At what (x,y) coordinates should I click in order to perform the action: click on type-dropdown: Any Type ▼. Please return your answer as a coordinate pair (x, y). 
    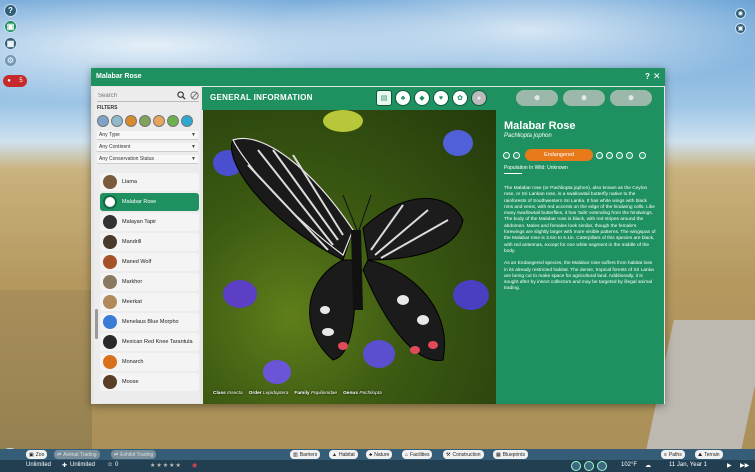
    Looking at the image, I should click on (147, 135).